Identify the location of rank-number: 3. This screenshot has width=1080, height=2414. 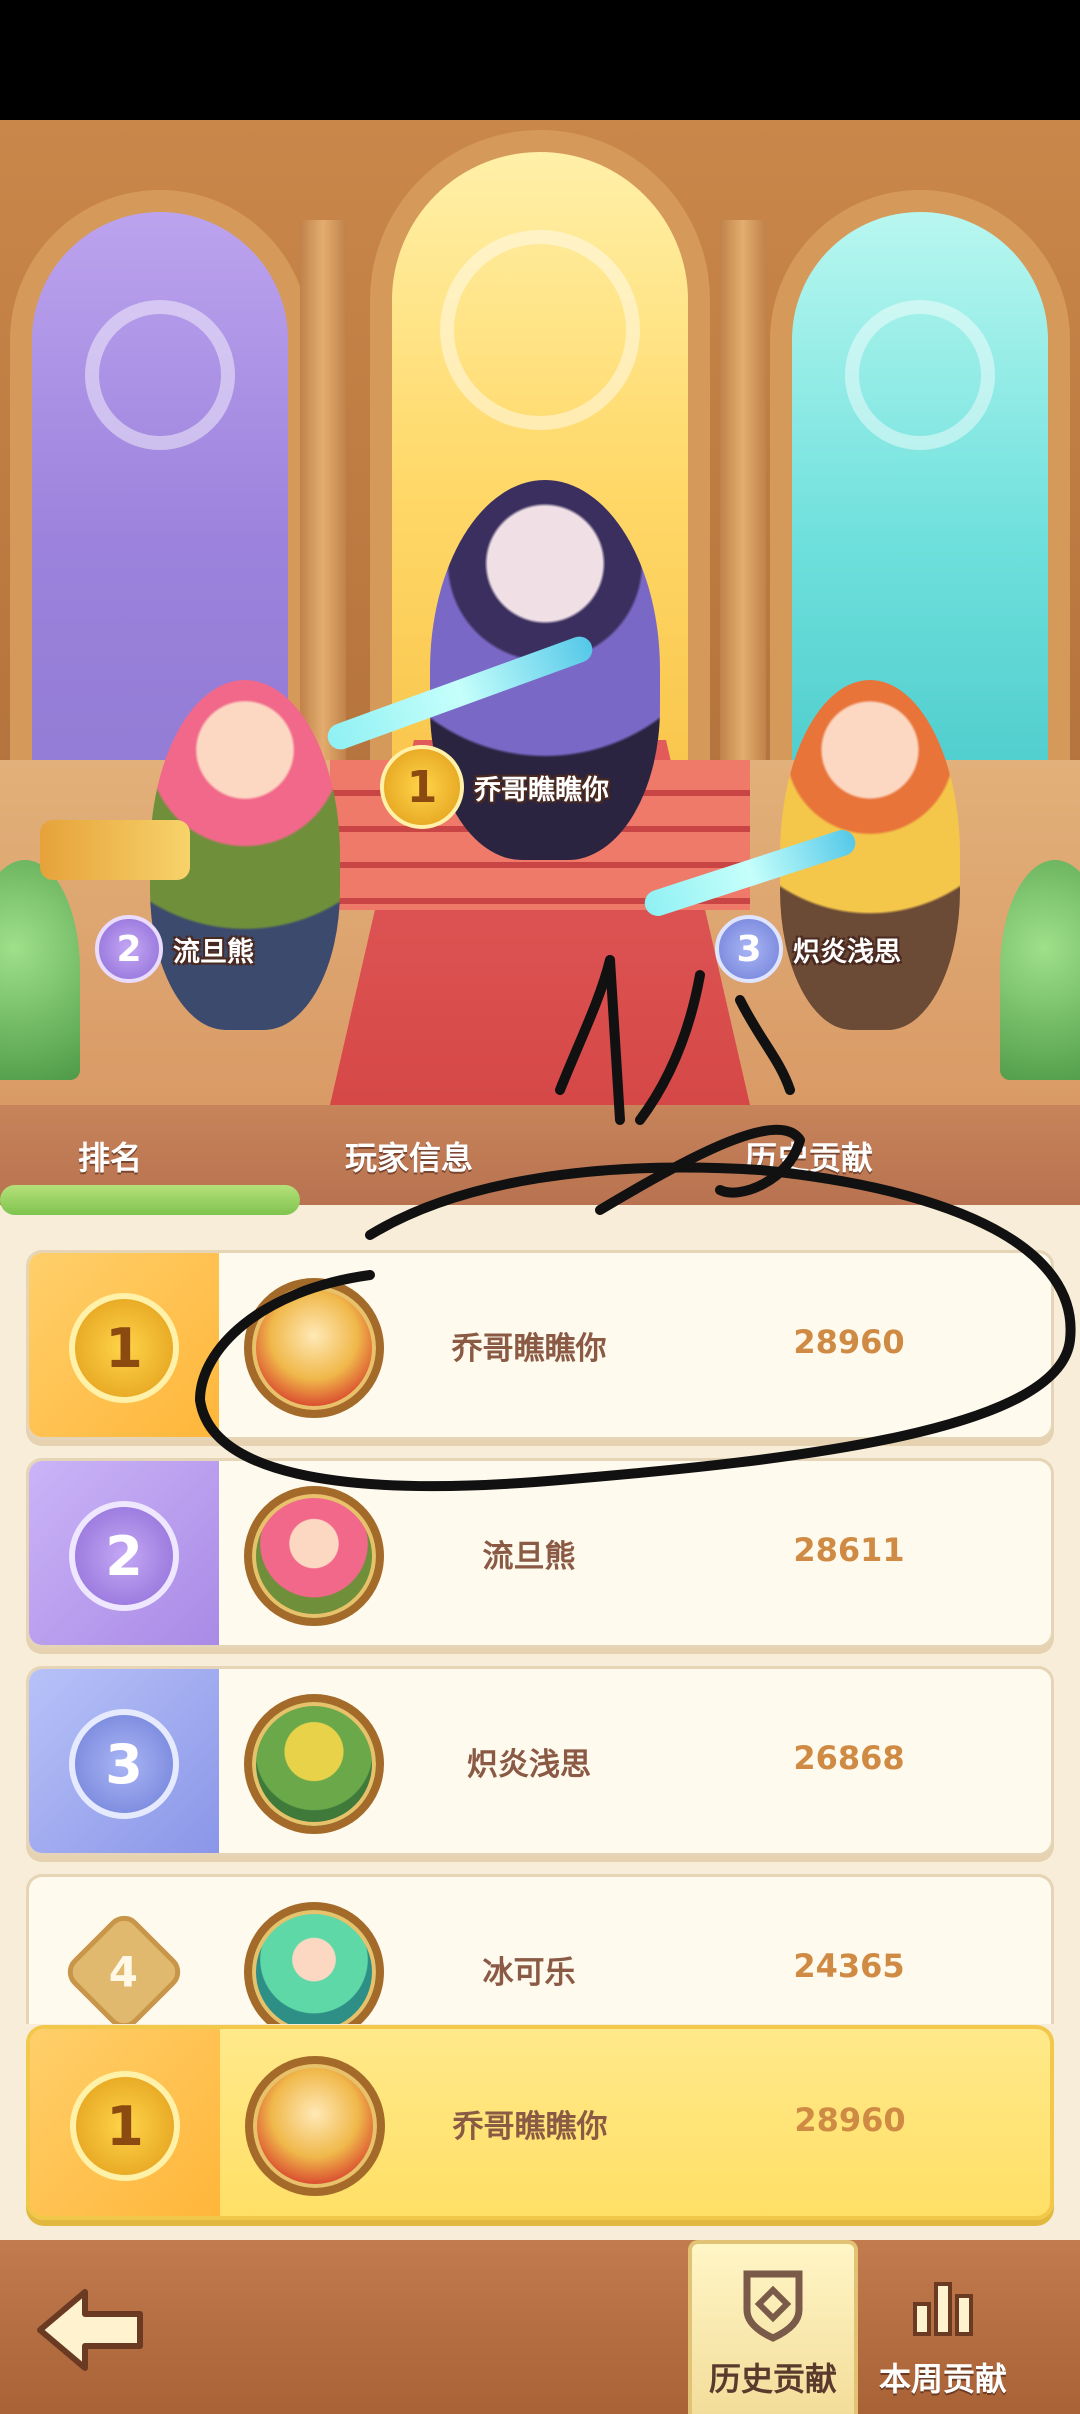
(124, 1764).